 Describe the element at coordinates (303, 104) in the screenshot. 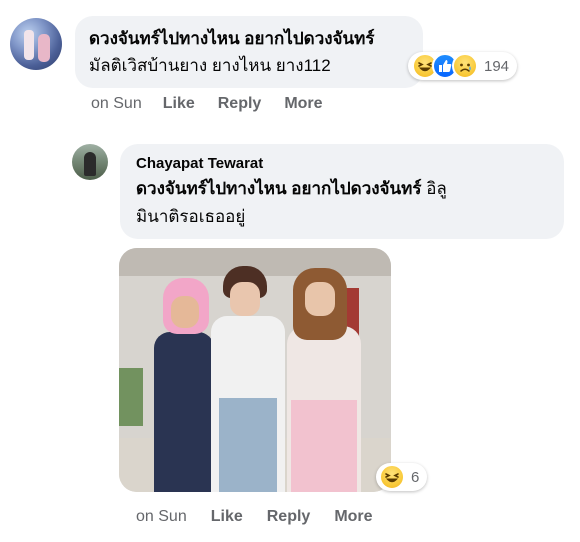

I see `more-button: More` at that location.